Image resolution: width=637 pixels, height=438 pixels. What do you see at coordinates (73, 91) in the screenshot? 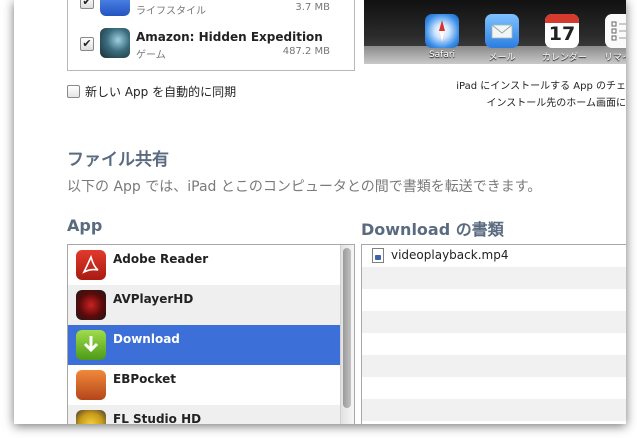
I see `auto-sync-checkbox` at bounding box center [73, 91].